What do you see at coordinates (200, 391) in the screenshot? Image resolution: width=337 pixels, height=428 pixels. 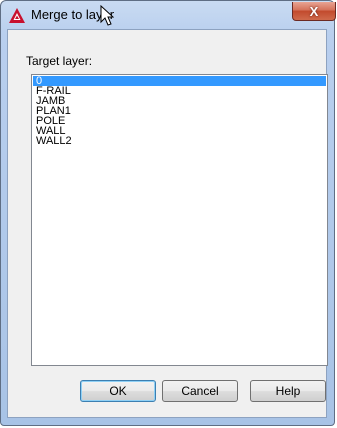 I see `cancel-button: Cancel` at bounding box center [200, 391].